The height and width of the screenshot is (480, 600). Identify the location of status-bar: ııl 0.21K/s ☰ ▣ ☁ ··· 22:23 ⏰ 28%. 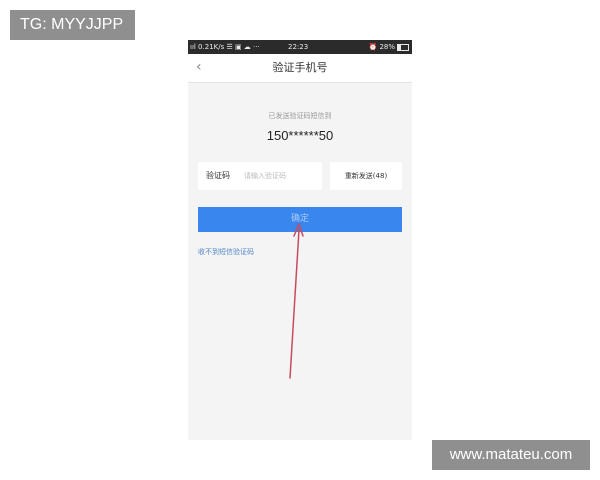
(300, 47).